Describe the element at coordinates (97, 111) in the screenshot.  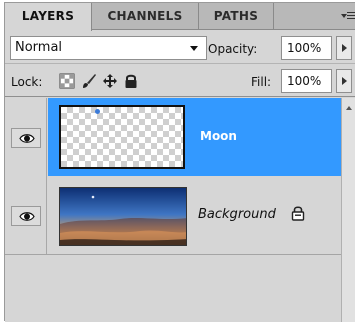
I see `moon-dot` at that location.